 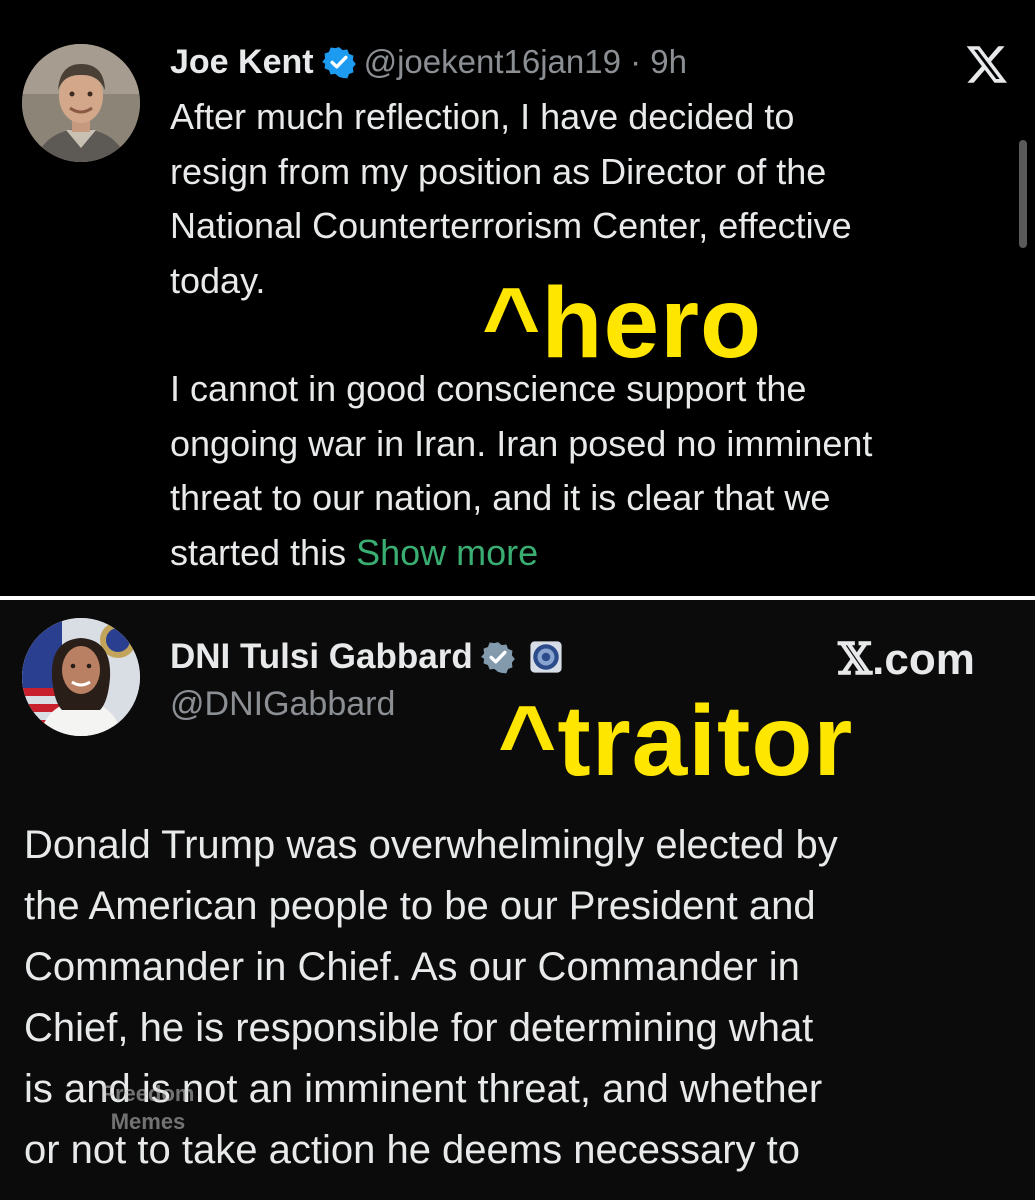 I want to click on joe-kent-name-row: Joe Kent @joekent16jan19 · 9h, so click(x=428, y=62).